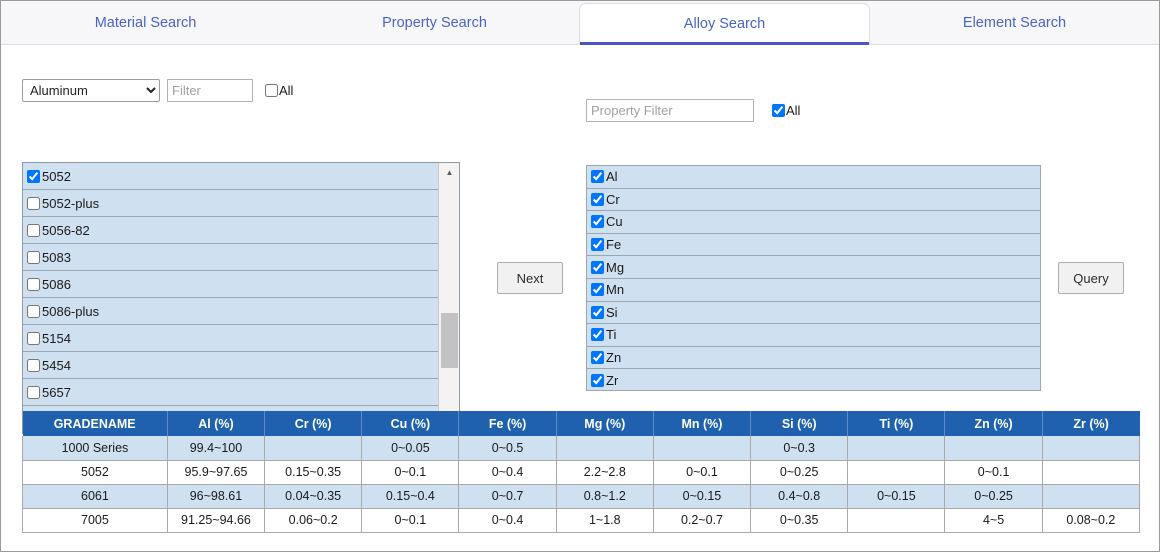  I want to click on element-list-item: Mg, so click(813, 267).